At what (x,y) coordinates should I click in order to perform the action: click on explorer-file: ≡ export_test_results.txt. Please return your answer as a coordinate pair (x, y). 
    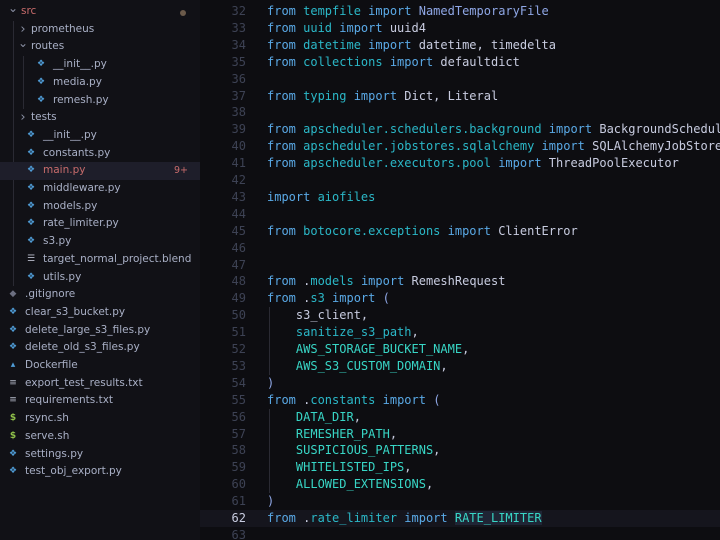
    Looking at the image, I should click on (100, 384).